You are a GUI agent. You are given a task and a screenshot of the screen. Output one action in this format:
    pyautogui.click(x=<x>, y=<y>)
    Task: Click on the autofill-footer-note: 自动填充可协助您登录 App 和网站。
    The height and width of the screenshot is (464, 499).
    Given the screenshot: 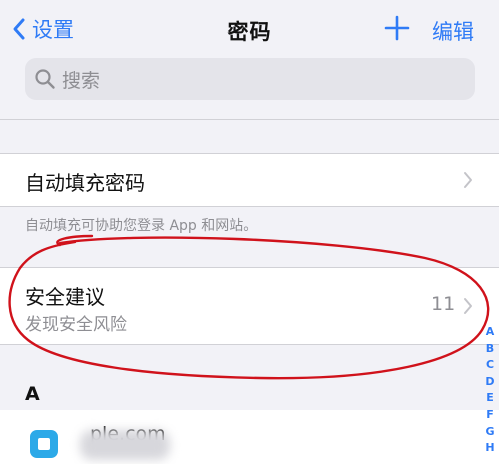 What is the action you would take?
    pyautogui.click(x=141, y=226)
    